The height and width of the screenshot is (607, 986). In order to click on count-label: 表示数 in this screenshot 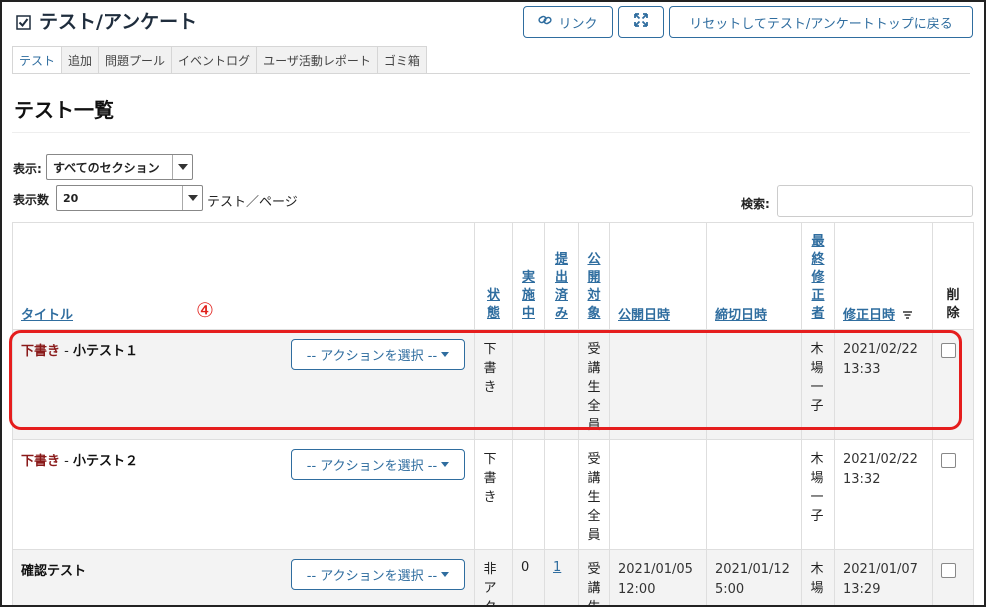, I will do `click(31, 200)`.